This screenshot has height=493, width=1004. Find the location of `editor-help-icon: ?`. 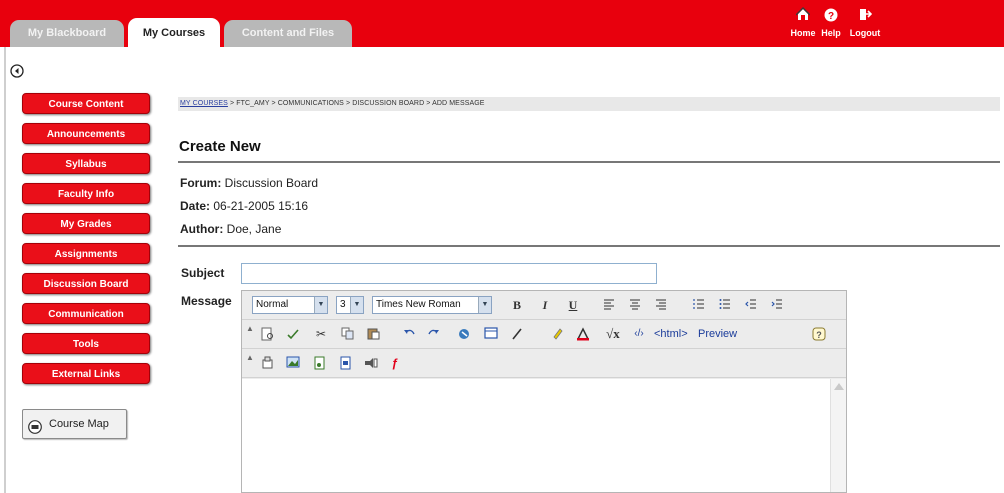

editor-help-icon: ? is located at coordinates (819, 334).